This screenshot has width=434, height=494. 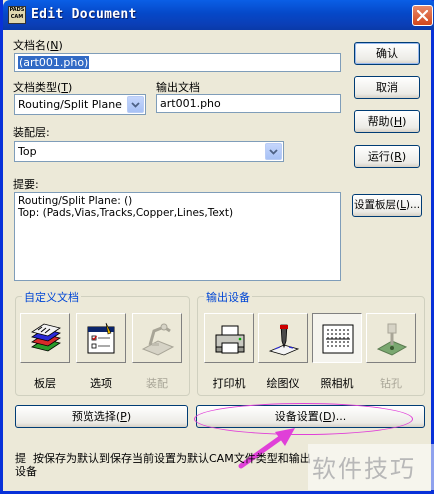 I want to click on doc-name-value: (art001.pho), so click(x=54, y=62).